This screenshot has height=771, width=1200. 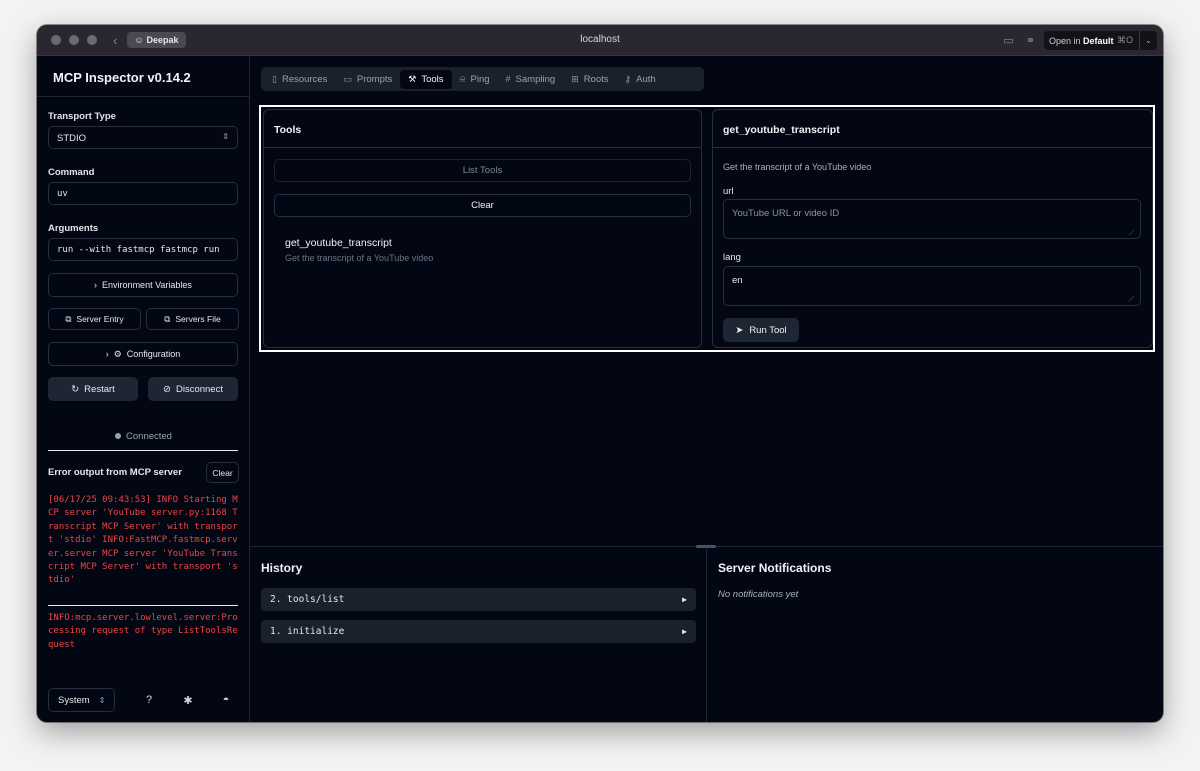 I want to click on list-tools-button: List Tools, so click(x=482, y=170).